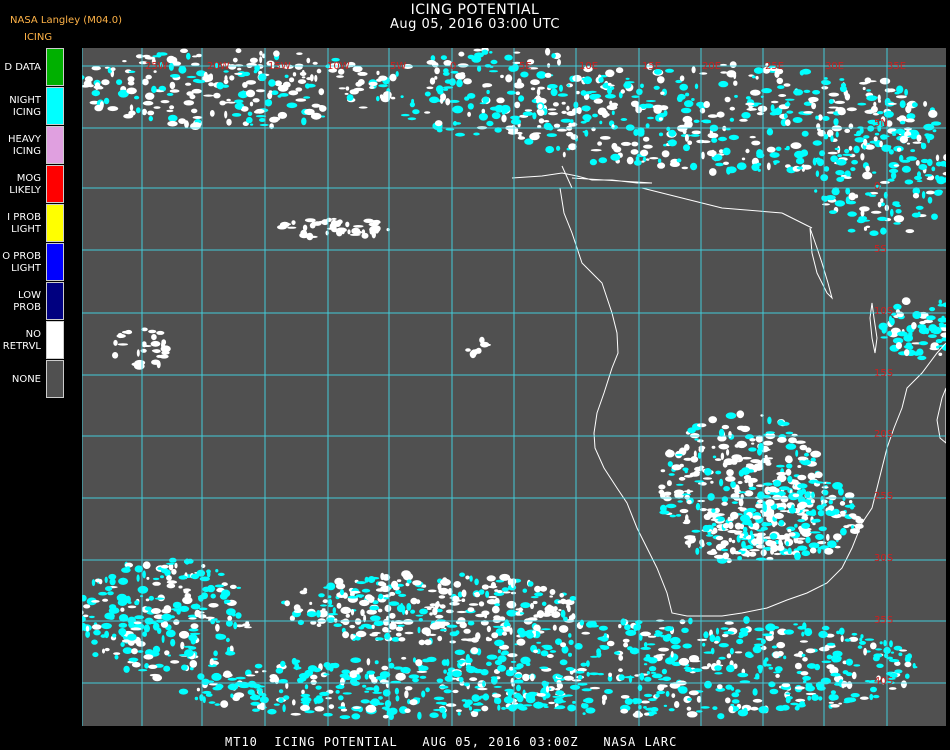  Describe the element at coordinates (588, 66) in the screenshot. I see `longitude-label: 10E` at that location.